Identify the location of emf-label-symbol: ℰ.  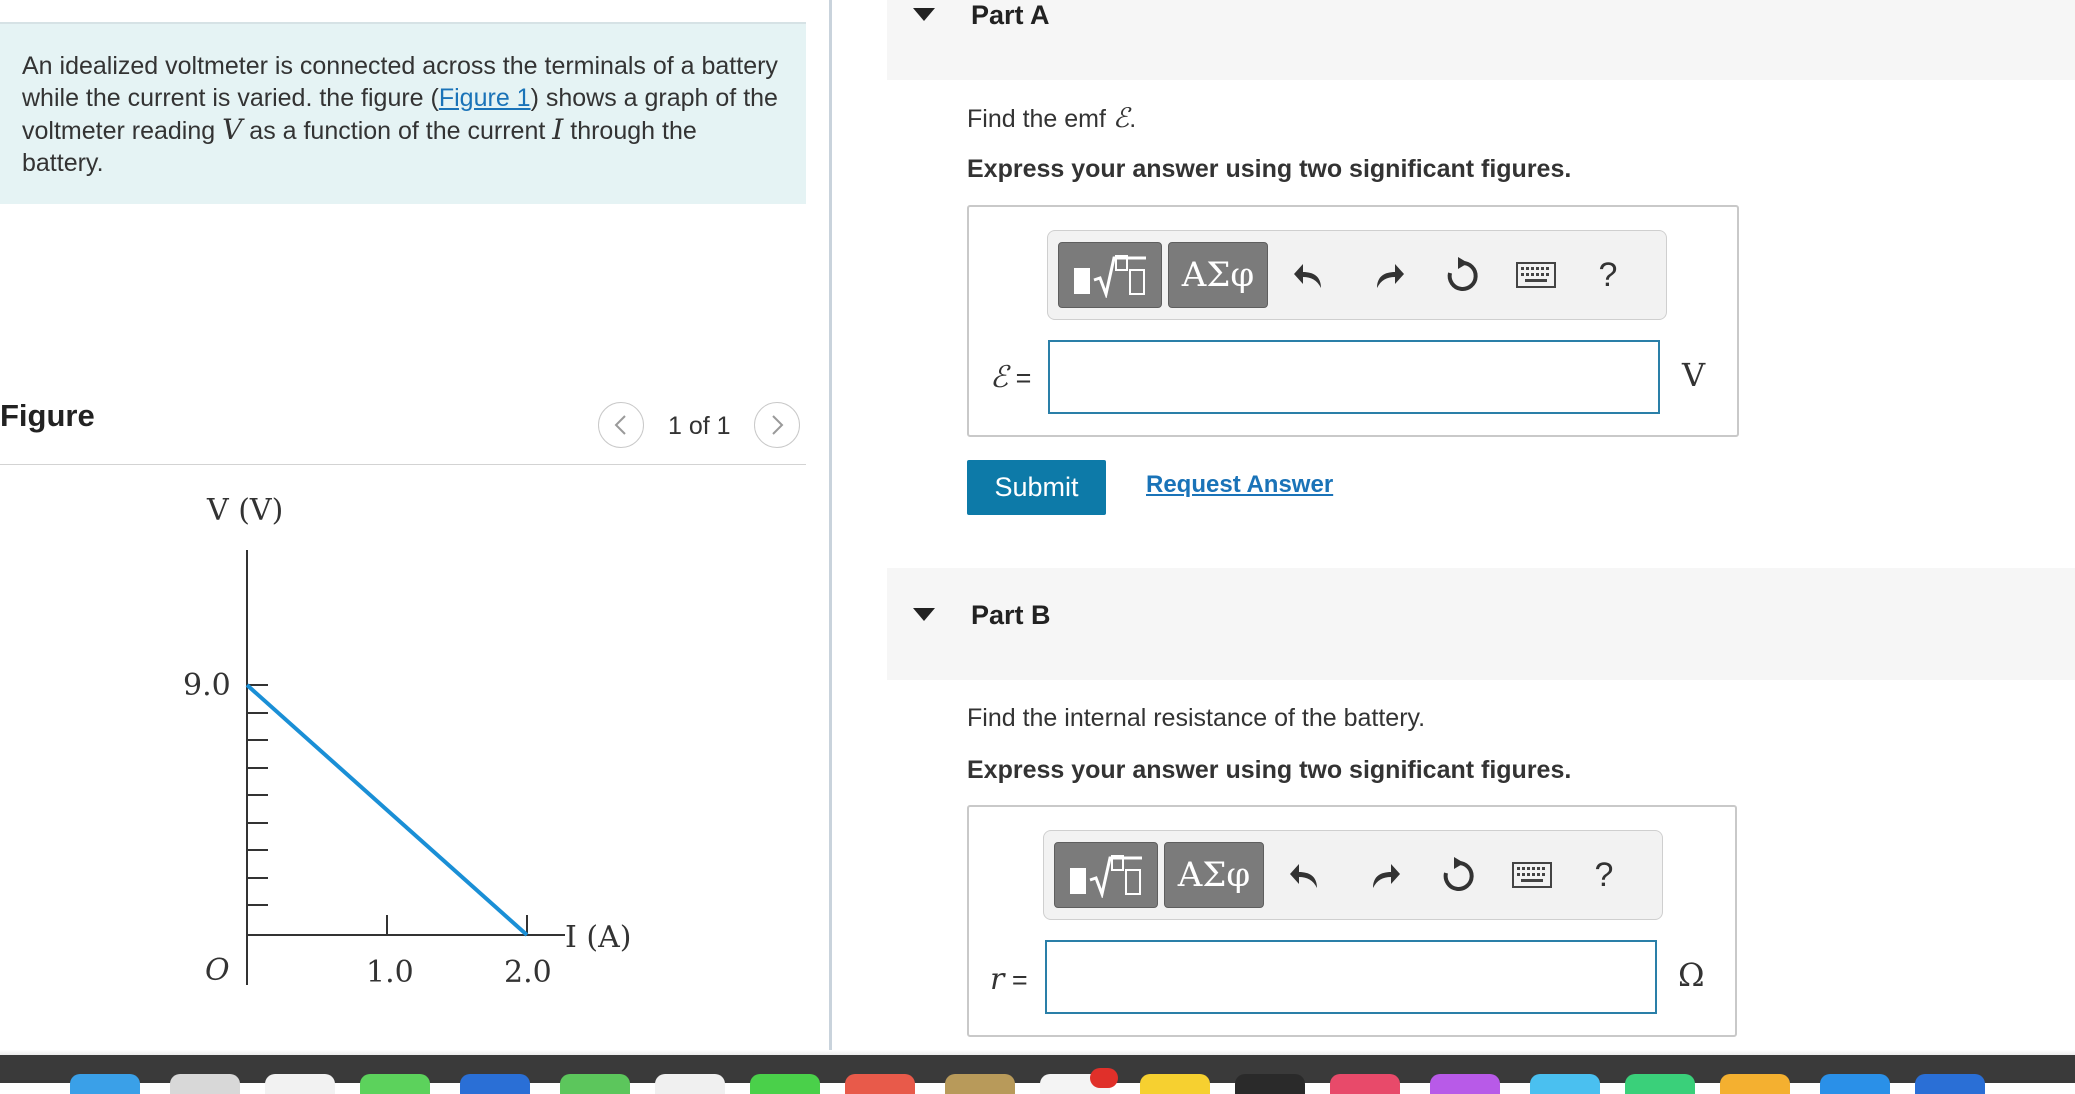
(999, 377).